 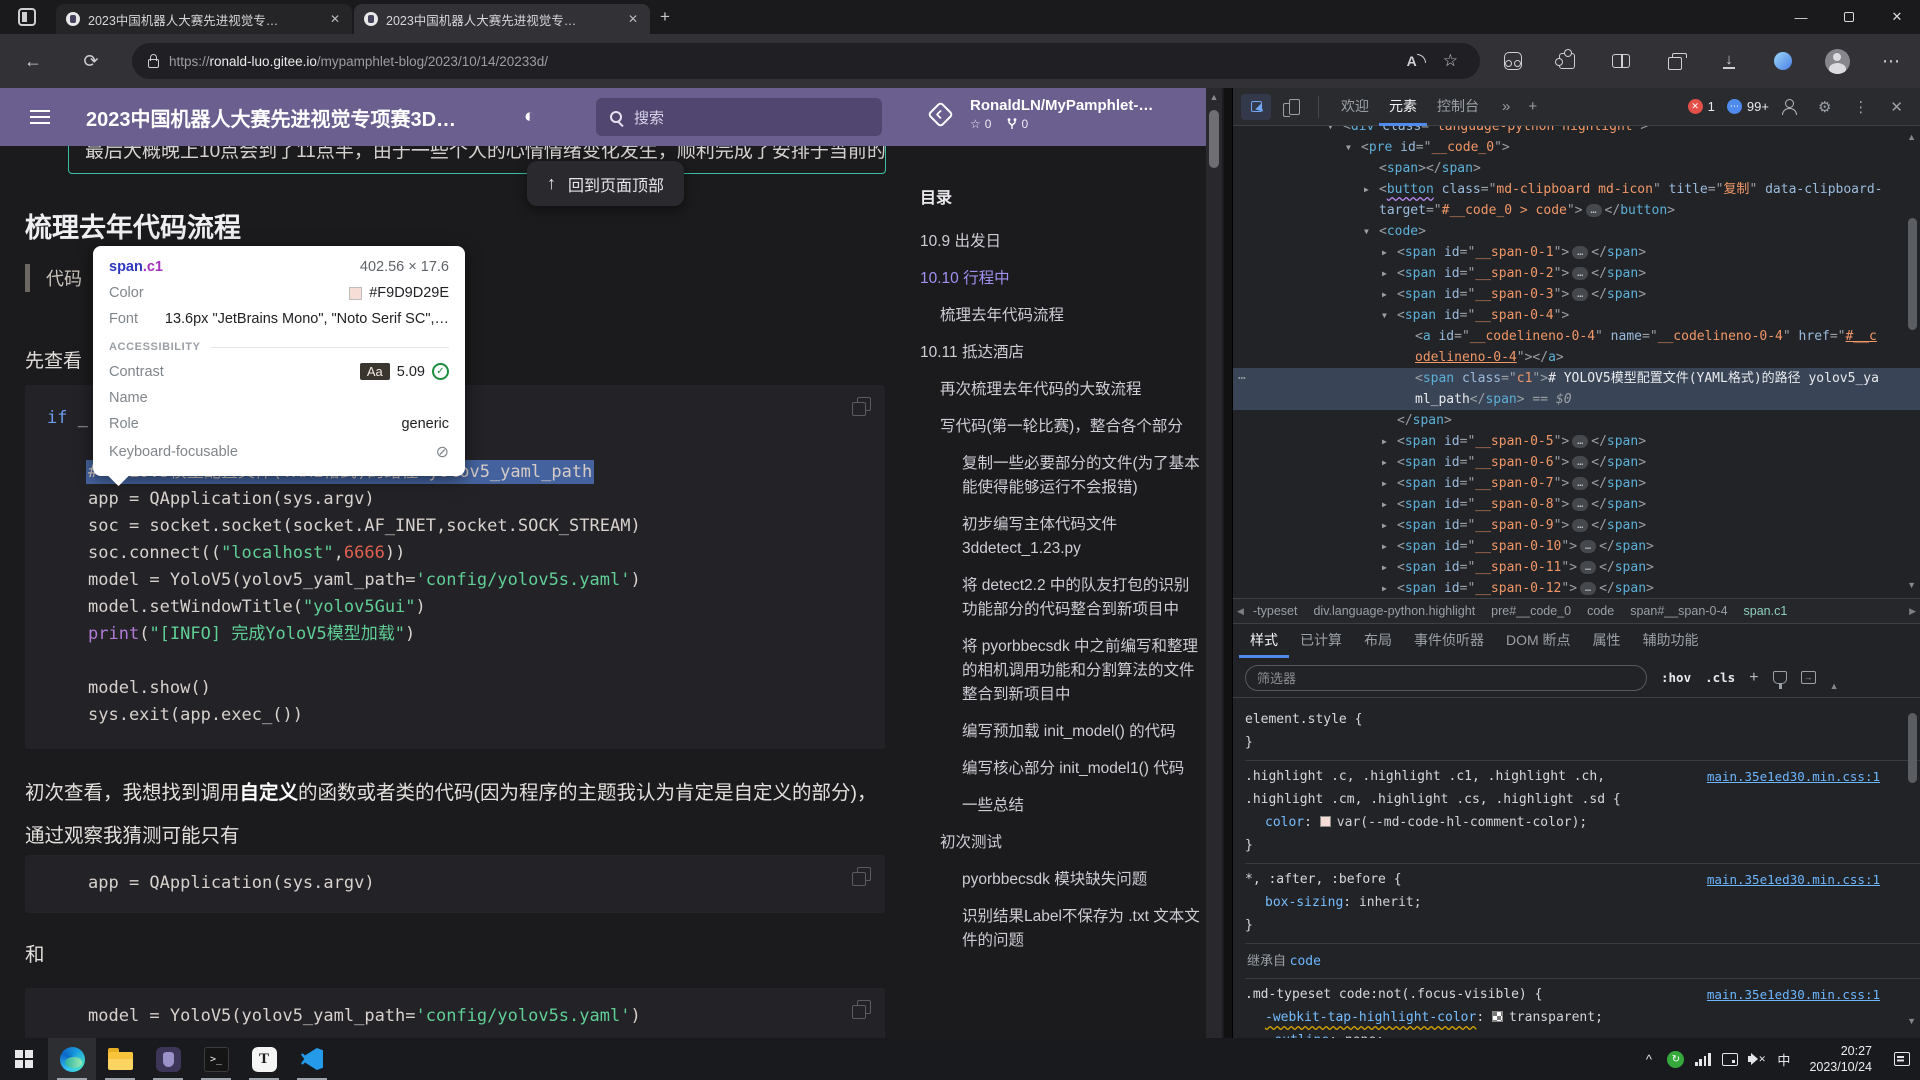 What do you see at coordinates (264, 1059) in the screenshot?
I see `taskbar-typora-icon: T` at bounding box center [264, 1059].